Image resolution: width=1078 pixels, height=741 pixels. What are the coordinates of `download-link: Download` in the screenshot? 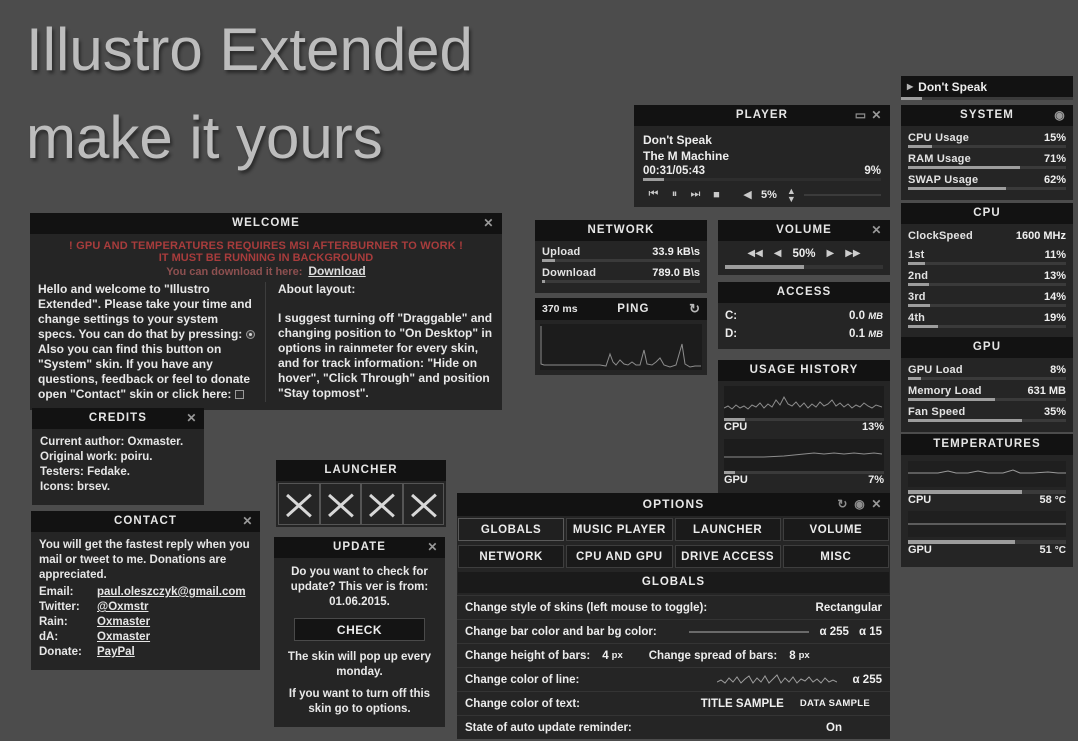 It's located at (336, 271).